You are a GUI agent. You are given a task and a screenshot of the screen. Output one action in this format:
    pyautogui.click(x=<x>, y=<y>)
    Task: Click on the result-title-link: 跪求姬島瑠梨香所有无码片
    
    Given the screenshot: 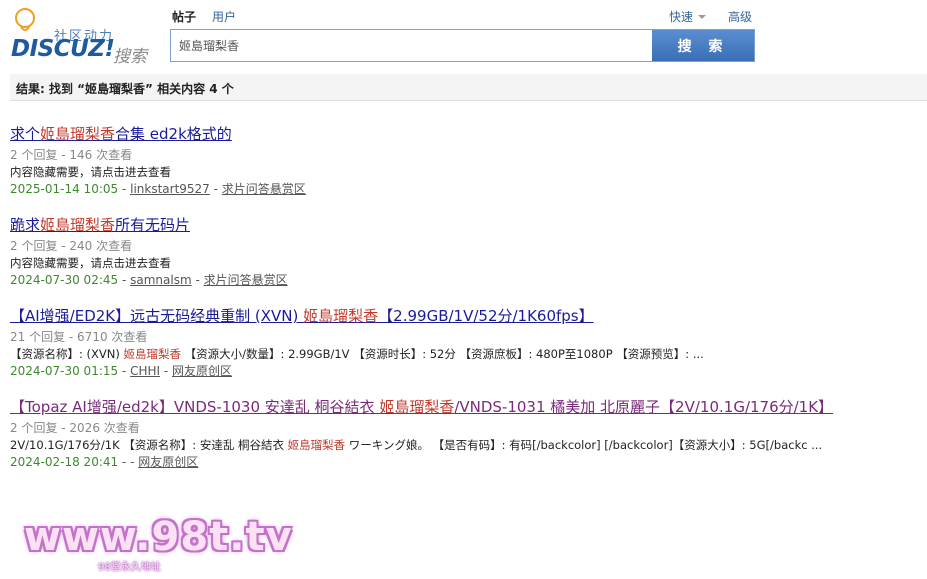 What is the action you would take?
    pyautogui.click(x=465, y=225)
    